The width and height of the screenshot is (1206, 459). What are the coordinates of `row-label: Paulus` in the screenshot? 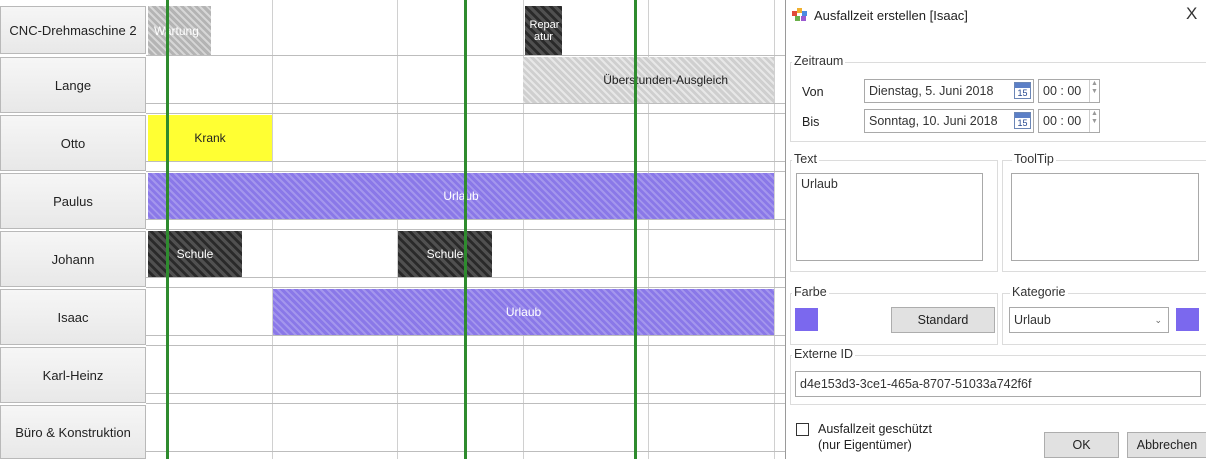 It's located at (73, 201).